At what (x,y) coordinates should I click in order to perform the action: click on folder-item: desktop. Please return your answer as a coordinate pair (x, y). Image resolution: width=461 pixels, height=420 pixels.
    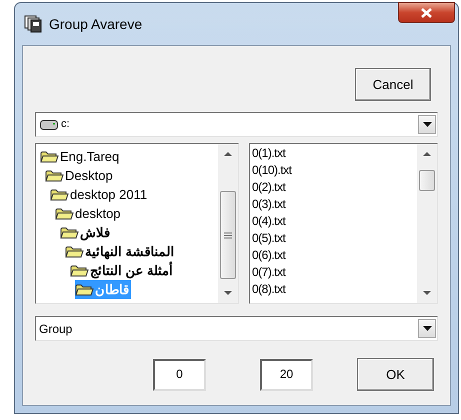
    Looking at the image, I should click on (89, 213).